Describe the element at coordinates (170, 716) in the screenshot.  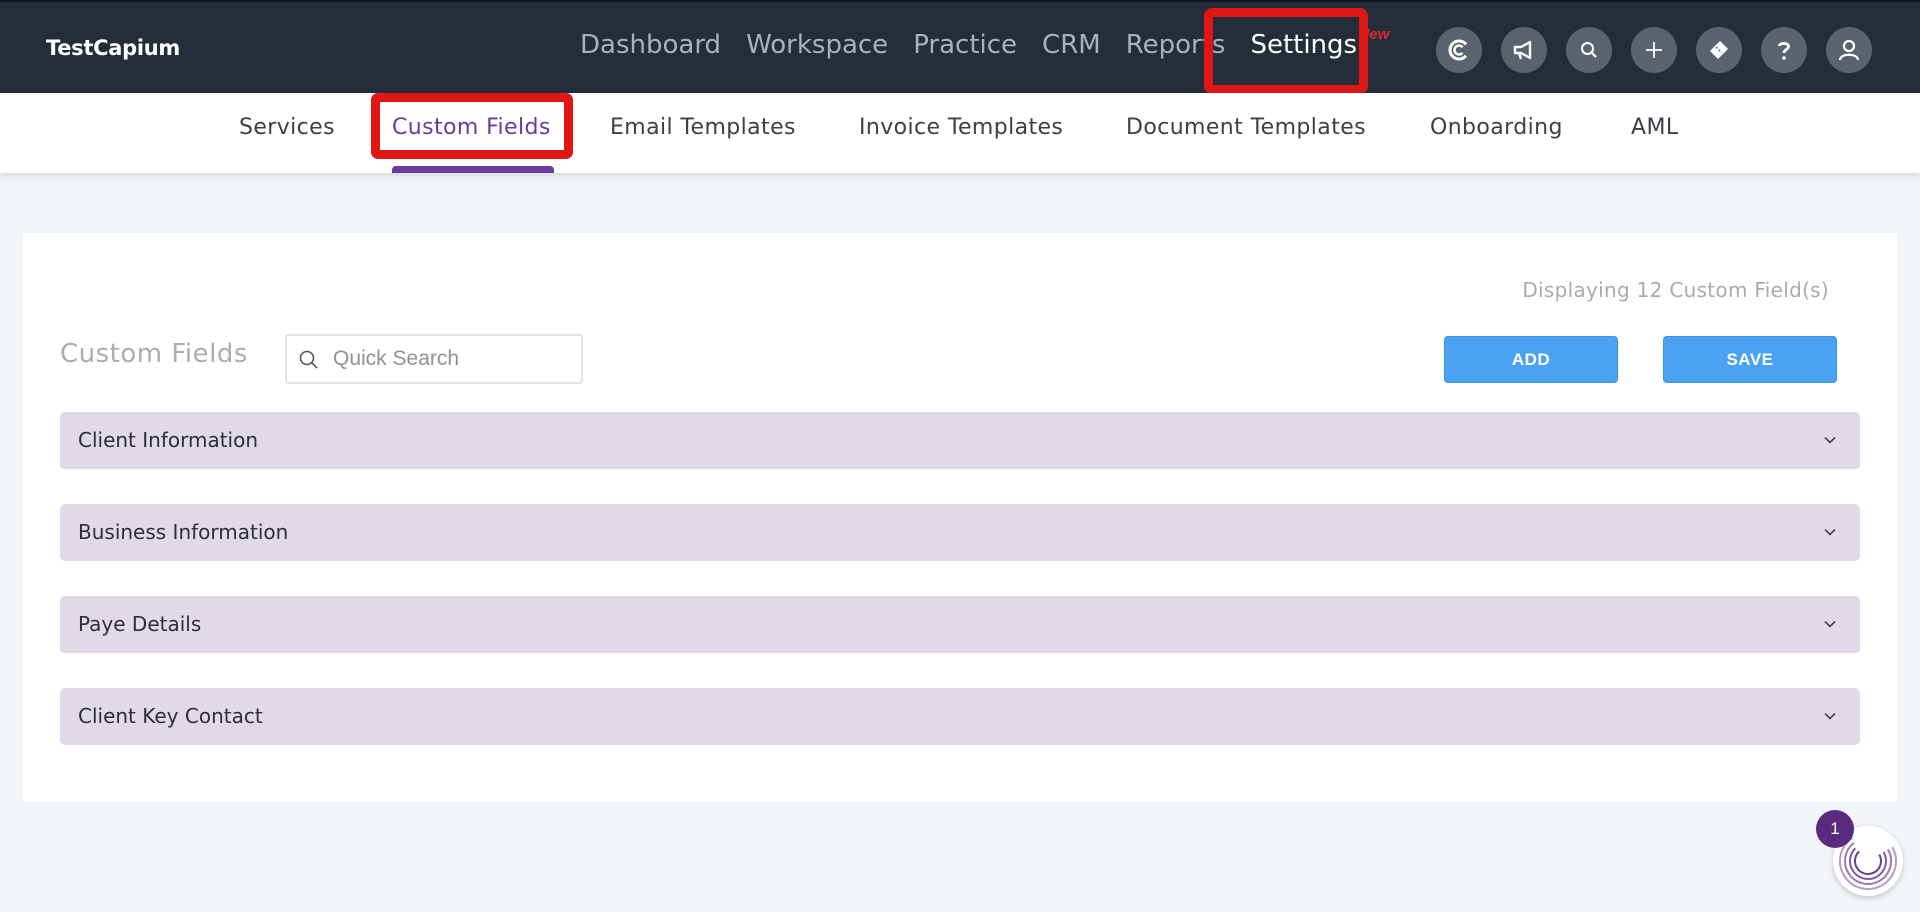
I see `section-label: Client Key Contact` at that location.